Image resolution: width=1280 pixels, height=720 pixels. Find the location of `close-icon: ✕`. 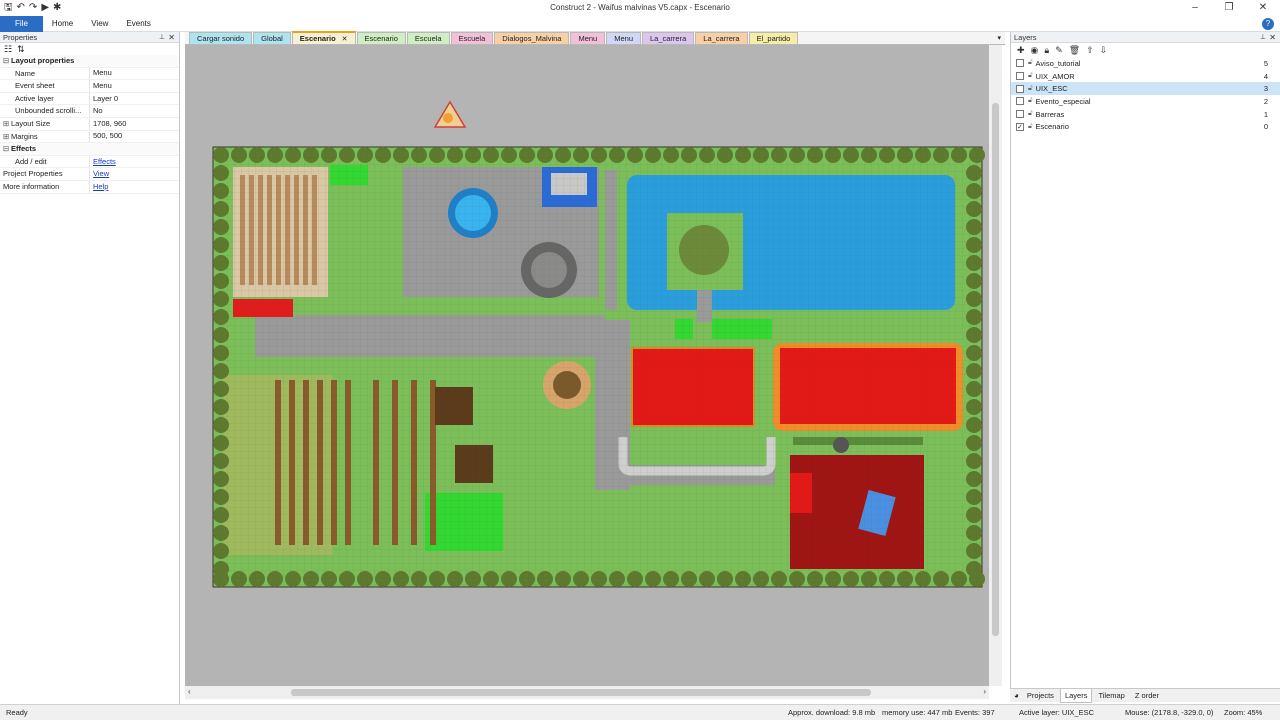

close-icon: ✕ is located at coordinates (1263, 8).